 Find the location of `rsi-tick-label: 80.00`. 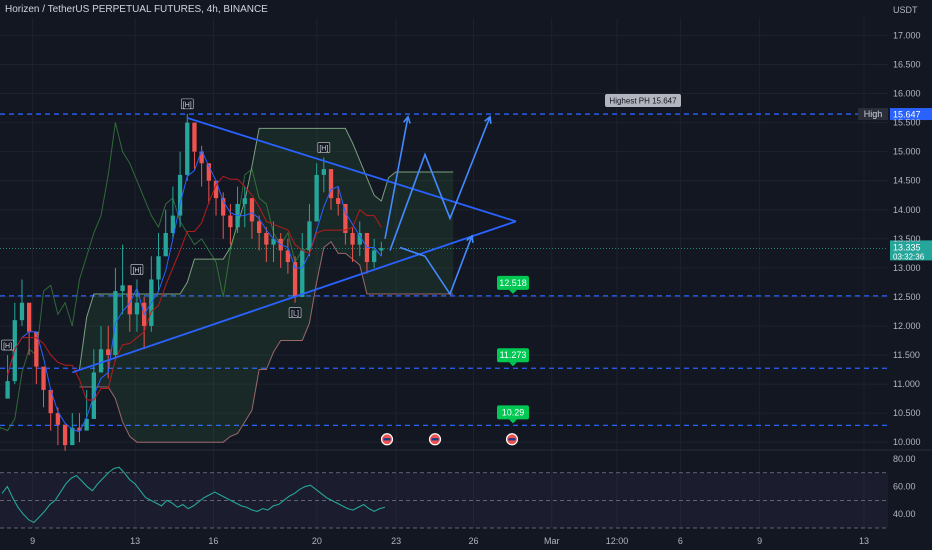

rsi-tick-label: 80.00 is located at coordinates (904, 459).